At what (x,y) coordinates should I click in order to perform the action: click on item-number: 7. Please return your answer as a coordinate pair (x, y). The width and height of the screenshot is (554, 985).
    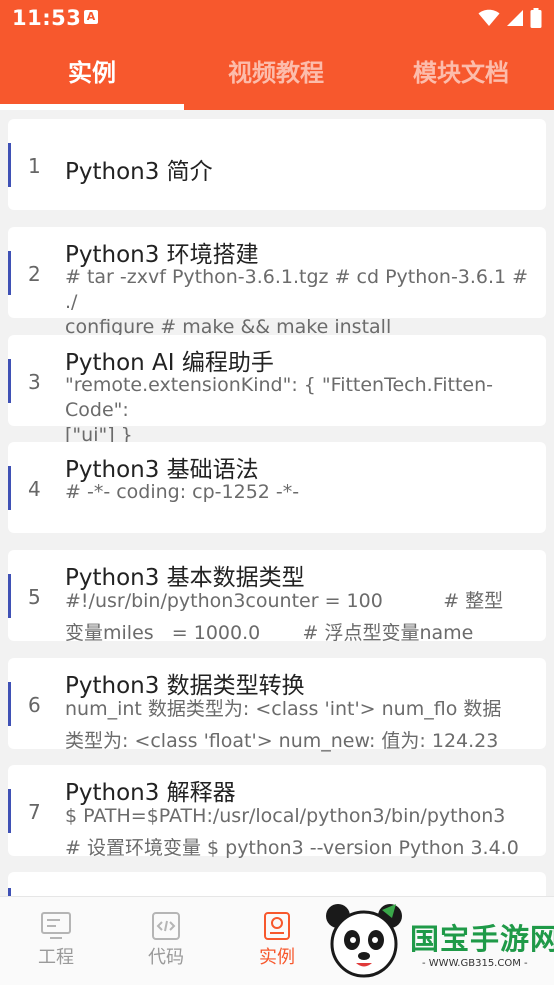
    Looking at the image, I should click on (34, 812).